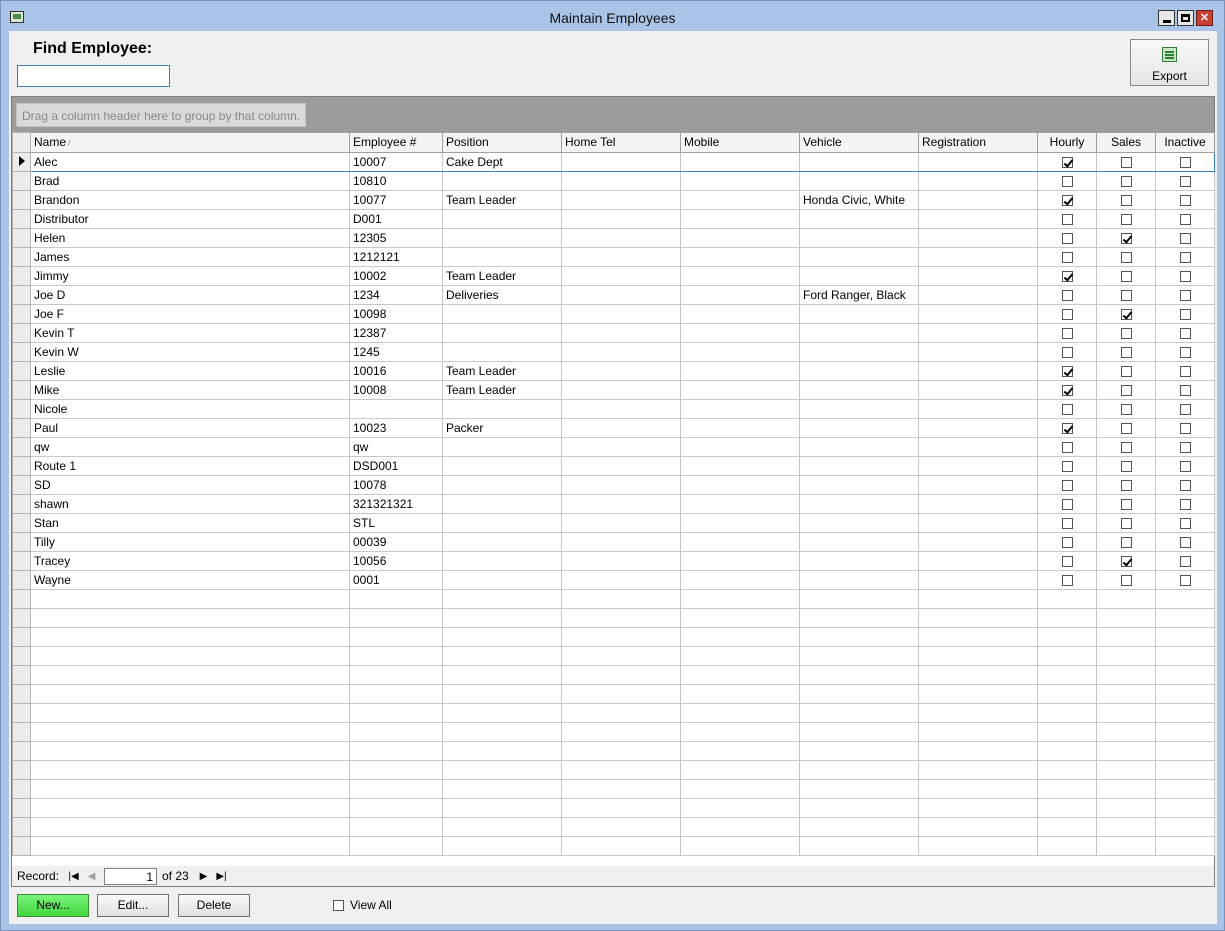 This screenshot has width=1225, height=931. Describe the element at coordinates (502, 428) in the screenshot. I see `cell-position: Packer` at that location.